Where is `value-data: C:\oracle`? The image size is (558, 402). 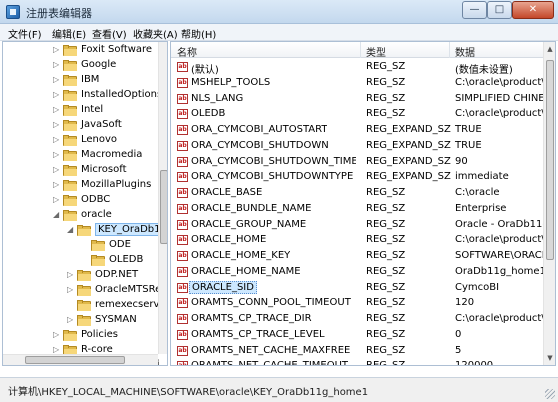
value-data: C:\oracle is located at coordinates (477, 192).